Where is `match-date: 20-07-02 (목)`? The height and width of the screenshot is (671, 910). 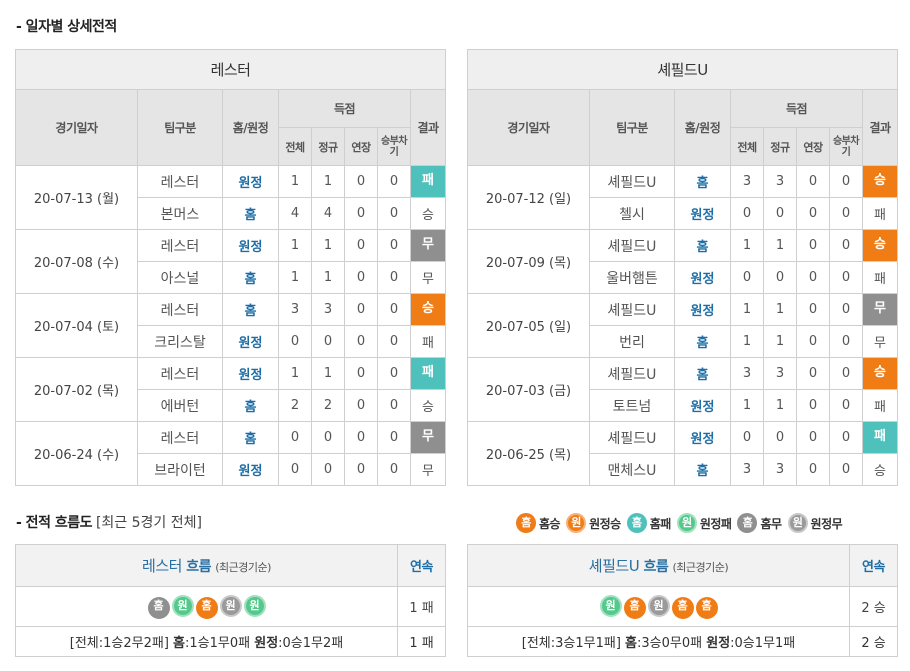 match-date: 20-07-02 (목) is located at coordinates (76, 389).